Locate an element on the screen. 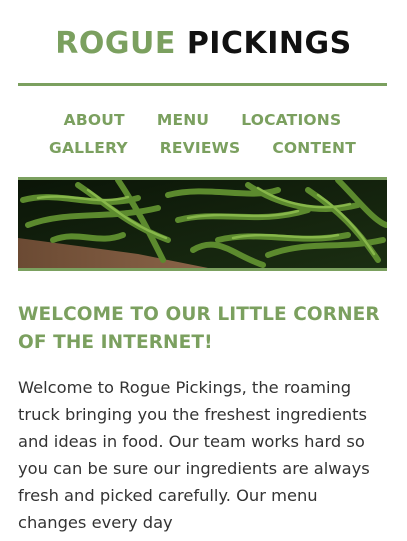 This screenshot has width=407, height=541. green-beans-image is located at coordinates (202, 224).